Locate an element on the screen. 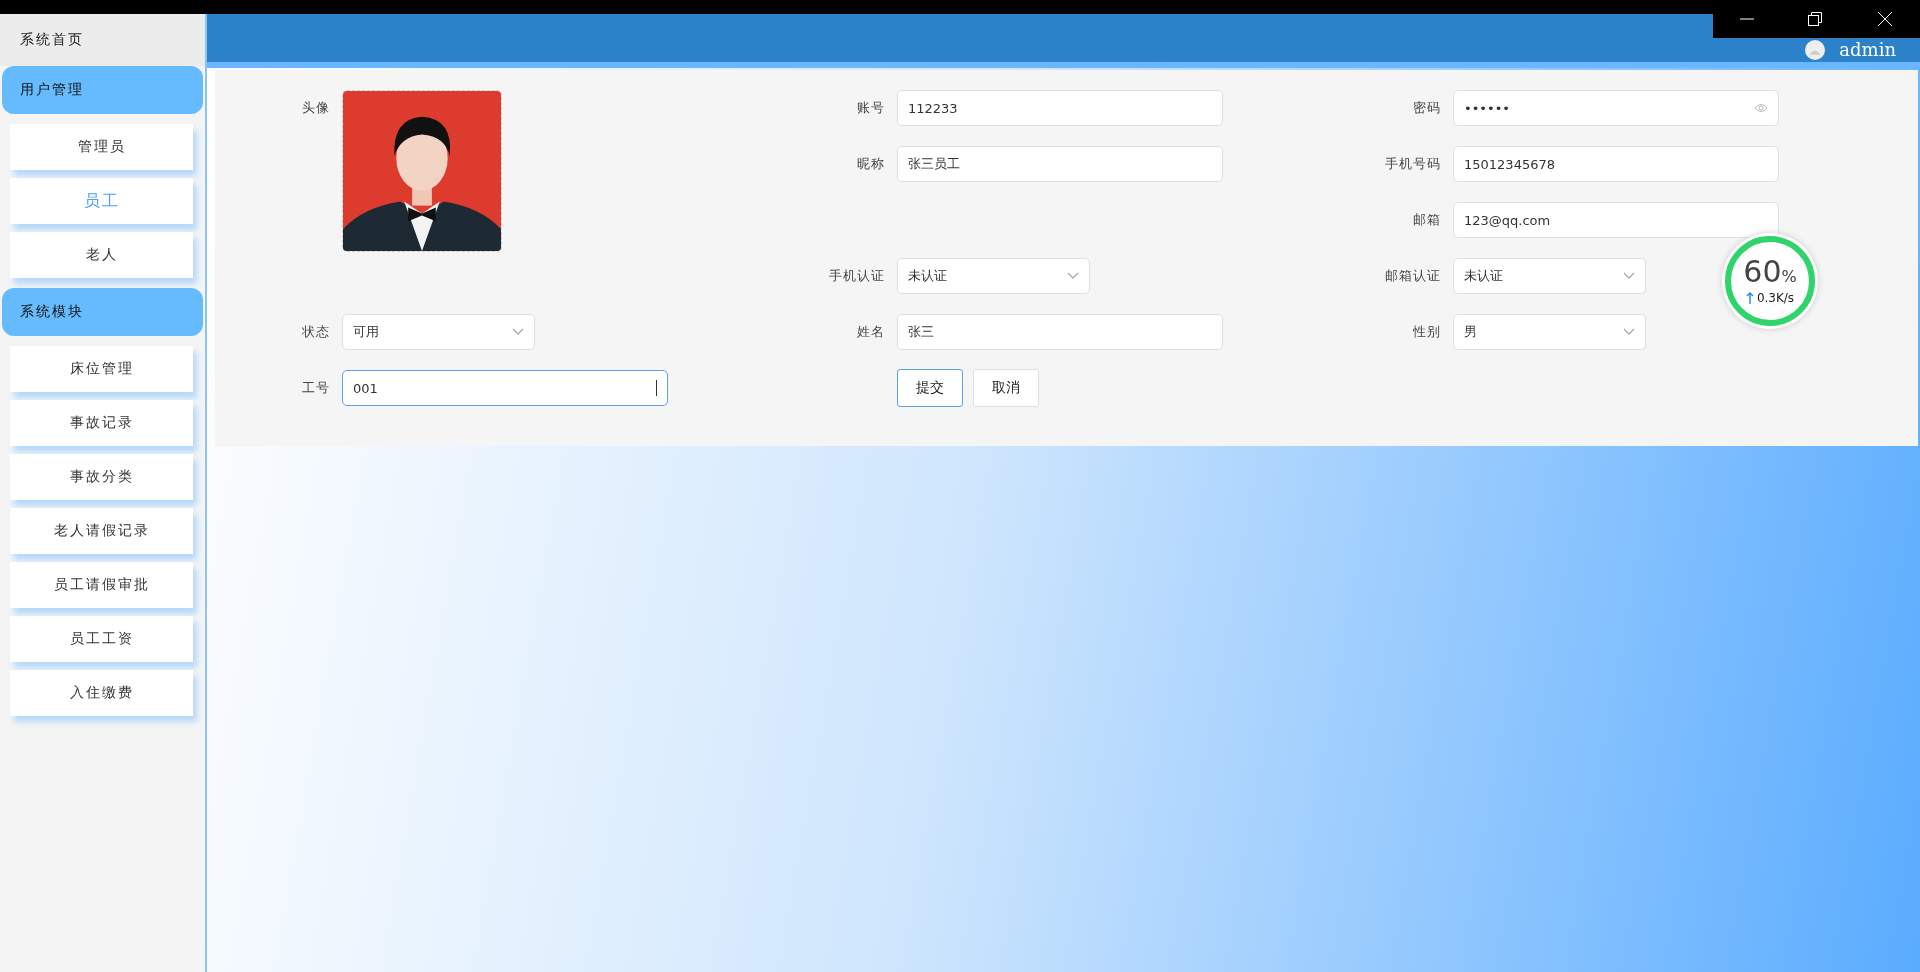  text-field: 001 is located at coordinates (505, 388).